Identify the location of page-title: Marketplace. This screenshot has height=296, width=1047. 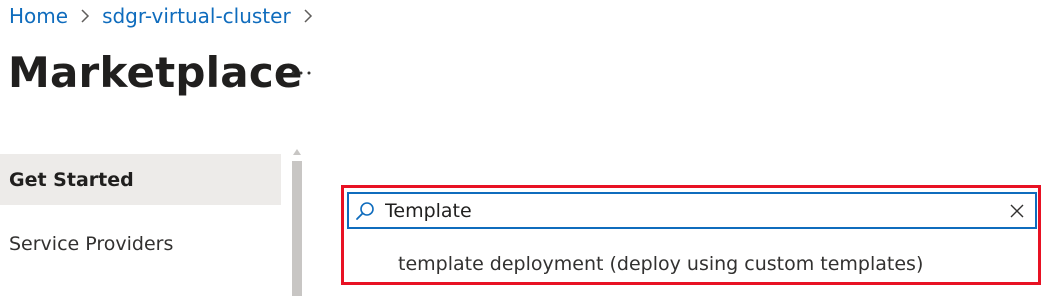
(155, 72).